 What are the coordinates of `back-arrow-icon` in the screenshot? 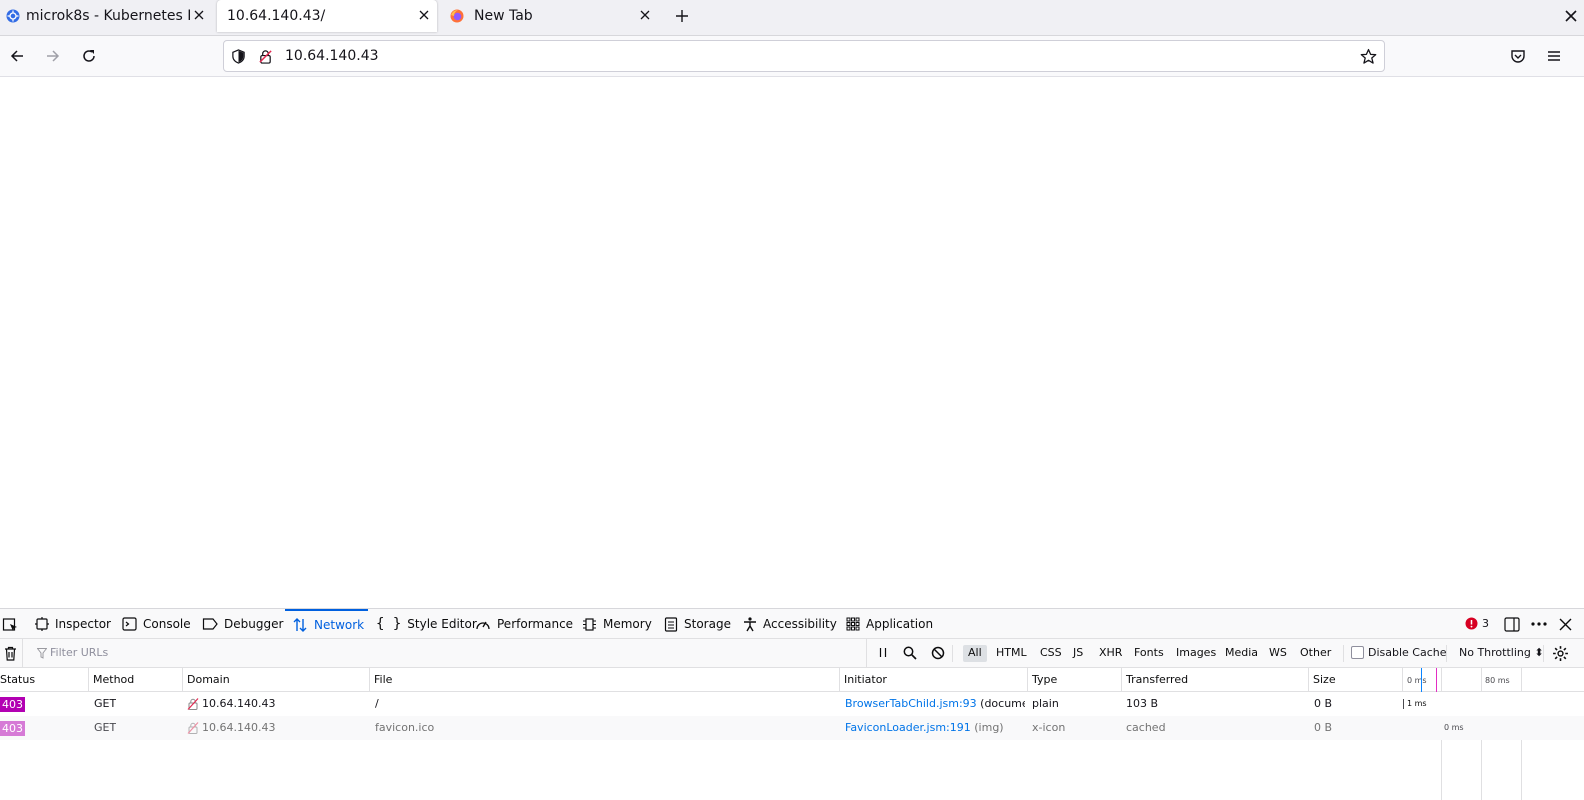 It's located at (17, 56).